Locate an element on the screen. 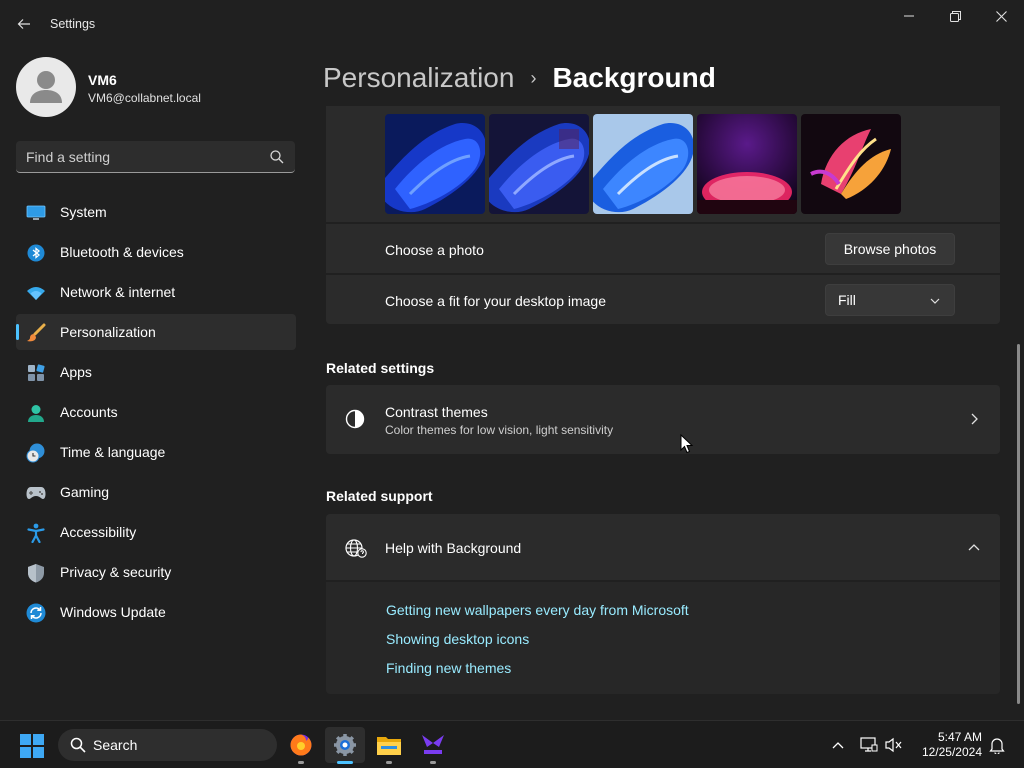  window-title: Settings is located at coordinates (73, 24).